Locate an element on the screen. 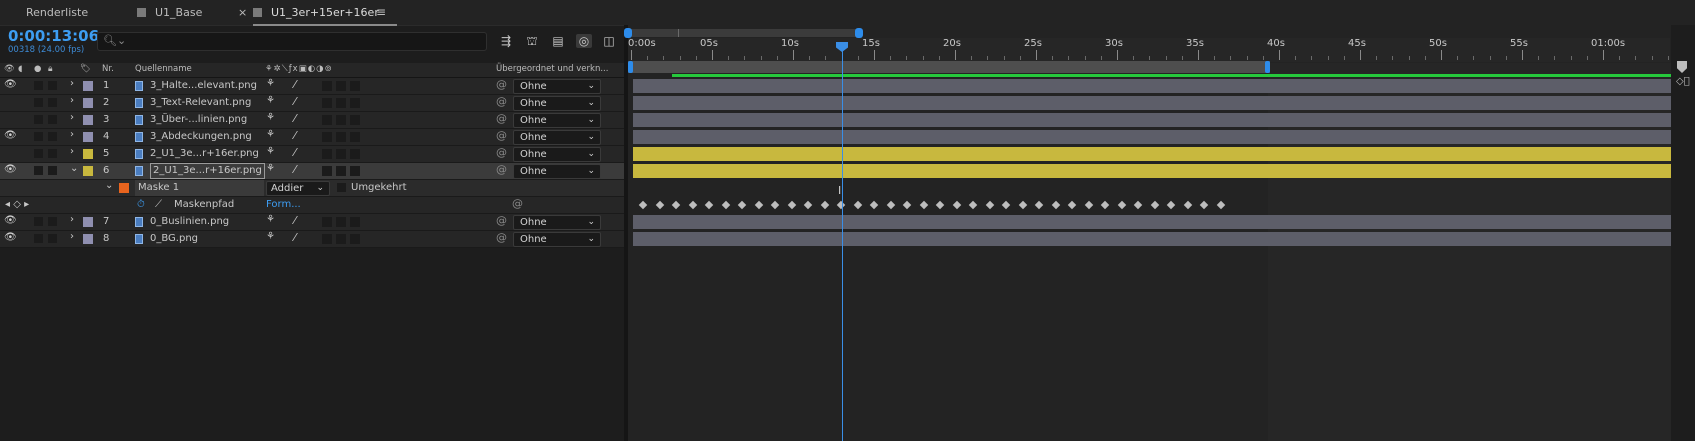  layer-source-name: 3_Halte...elevant.png is located at coordinates (203, 86).